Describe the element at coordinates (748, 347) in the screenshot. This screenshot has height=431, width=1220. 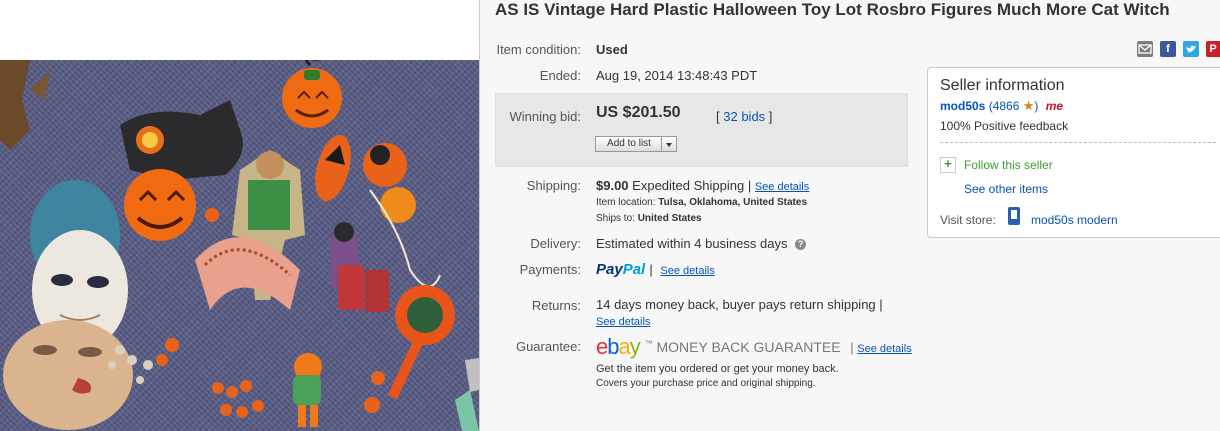
I see `money-back-guarantee: MONEY BACK GUARANTEE` at that location.